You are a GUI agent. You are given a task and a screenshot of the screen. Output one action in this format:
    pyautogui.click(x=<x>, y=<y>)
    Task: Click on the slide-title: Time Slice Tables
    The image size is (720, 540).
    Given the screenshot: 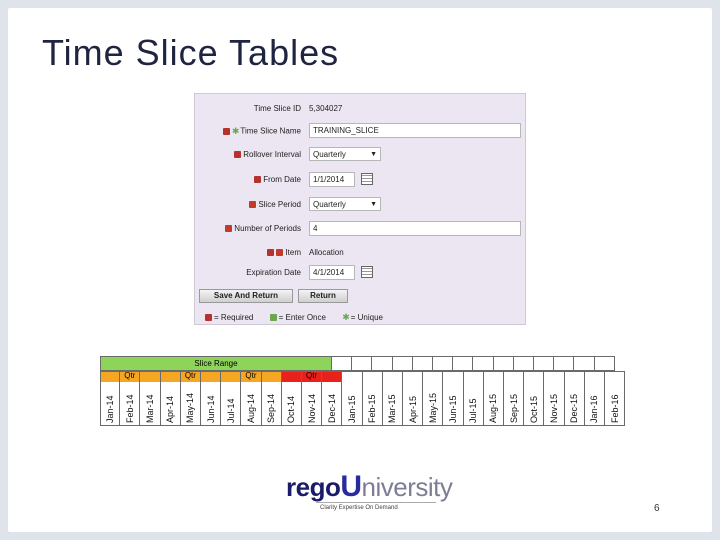 What is the action you would take?
    pyautogui.click(x=191, y=52)
    